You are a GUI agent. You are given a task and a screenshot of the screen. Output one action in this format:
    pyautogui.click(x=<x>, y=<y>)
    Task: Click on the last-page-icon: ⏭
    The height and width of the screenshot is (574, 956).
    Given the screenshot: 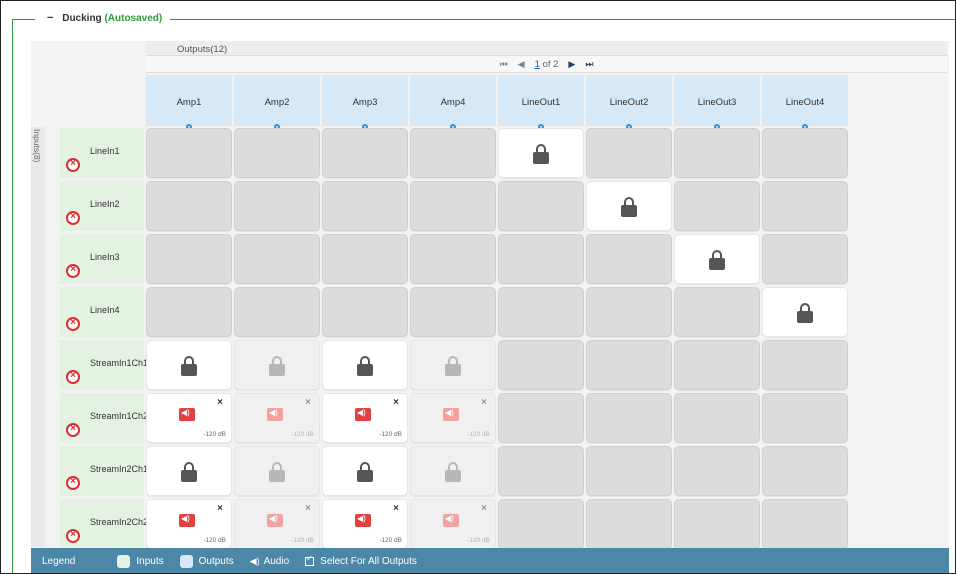 What is the action you would take?
    pyautogui.click(x=589, y=64)
    